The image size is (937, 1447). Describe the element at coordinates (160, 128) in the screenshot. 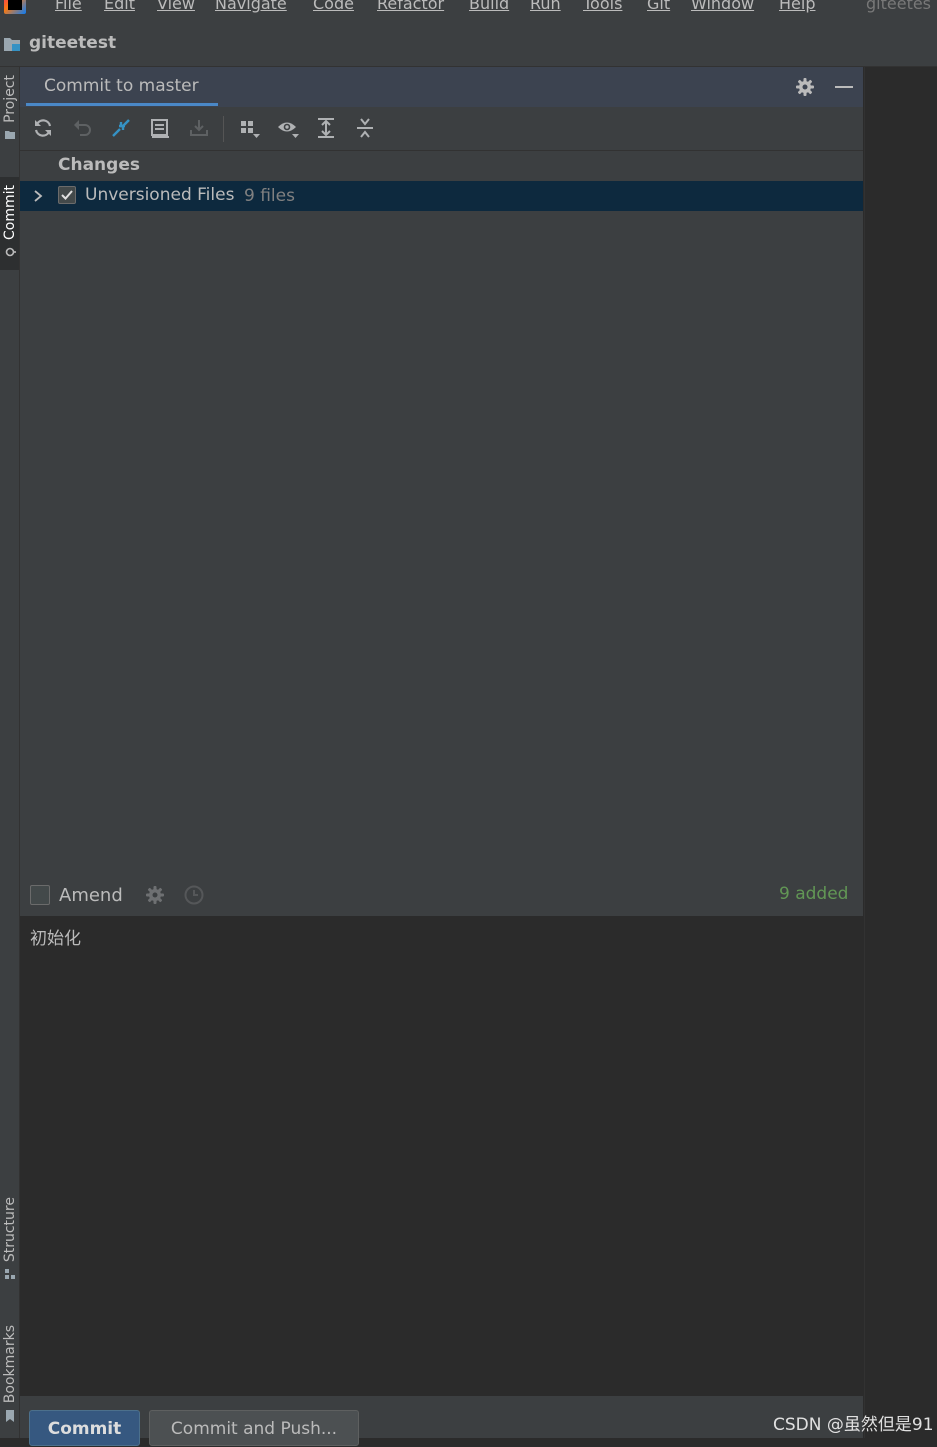

I see `shelf-icon` at that location.